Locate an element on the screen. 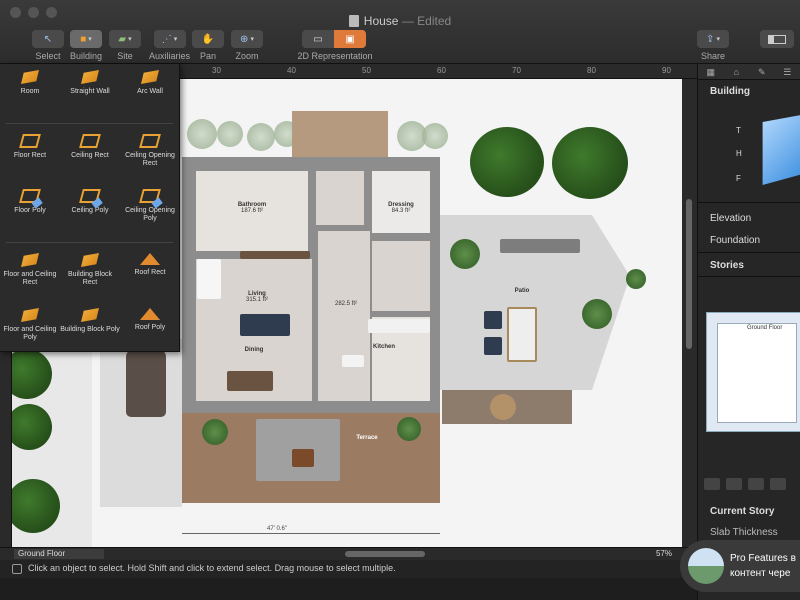 The image size is (800, 600). zoom-level: 57% is located at coordinates (664, 553).